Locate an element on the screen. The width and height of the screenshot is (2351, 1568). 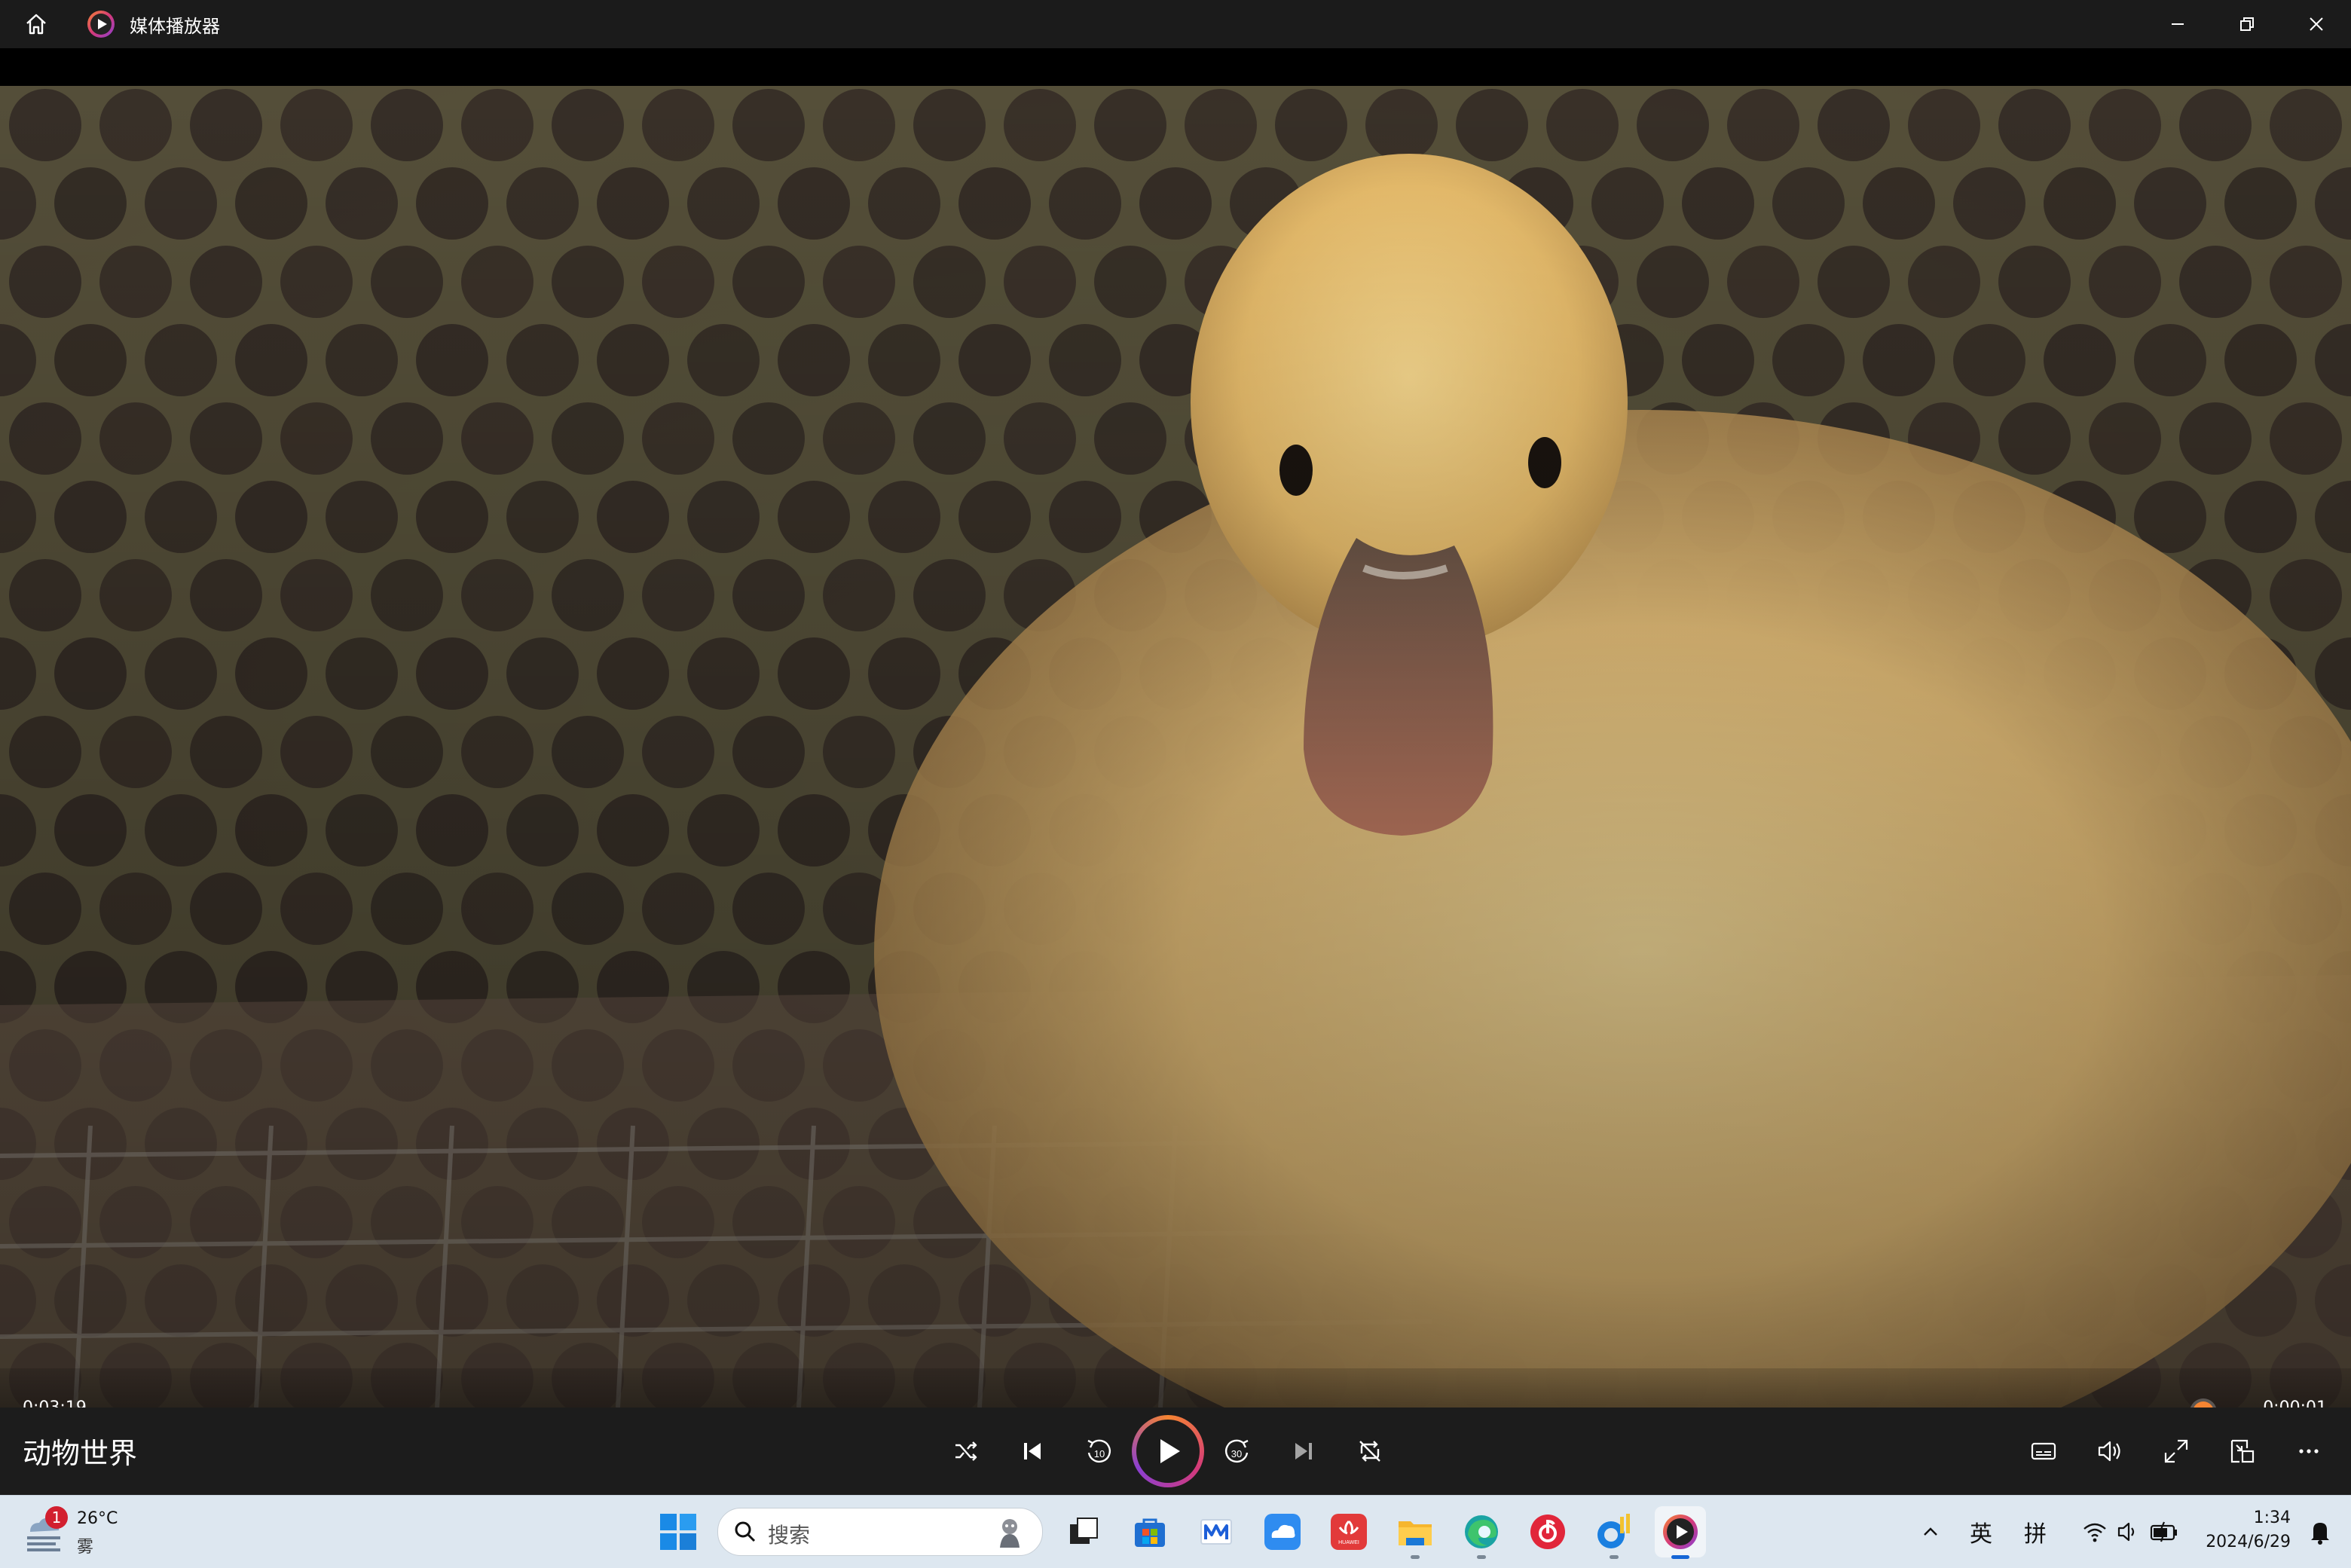
shuffle-button is located at coordinates (966, 1451).